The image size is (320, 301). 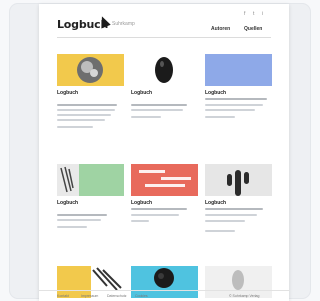 I want to click on blank-image, so click(x=238, y=70).